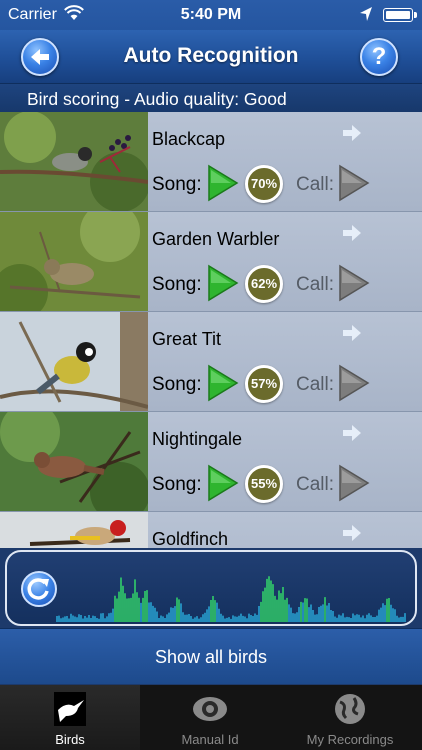  What do you see at coordinates (211, 162) in the screenshot?
I see `bird-row-blackcap: Blackcap Song: 70% Call:` at bounding box center [211, 162].